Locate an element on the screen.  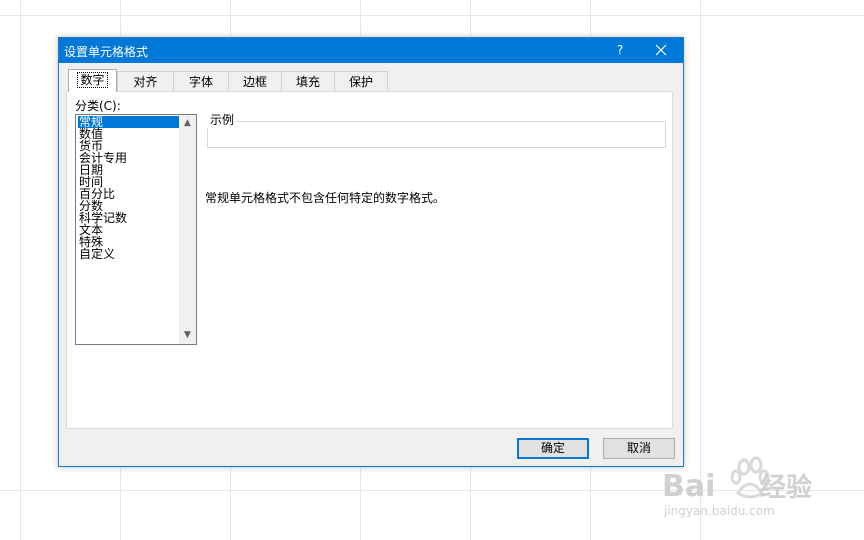
category-item-custom: 自定义 is located at coordinates (128, 254).